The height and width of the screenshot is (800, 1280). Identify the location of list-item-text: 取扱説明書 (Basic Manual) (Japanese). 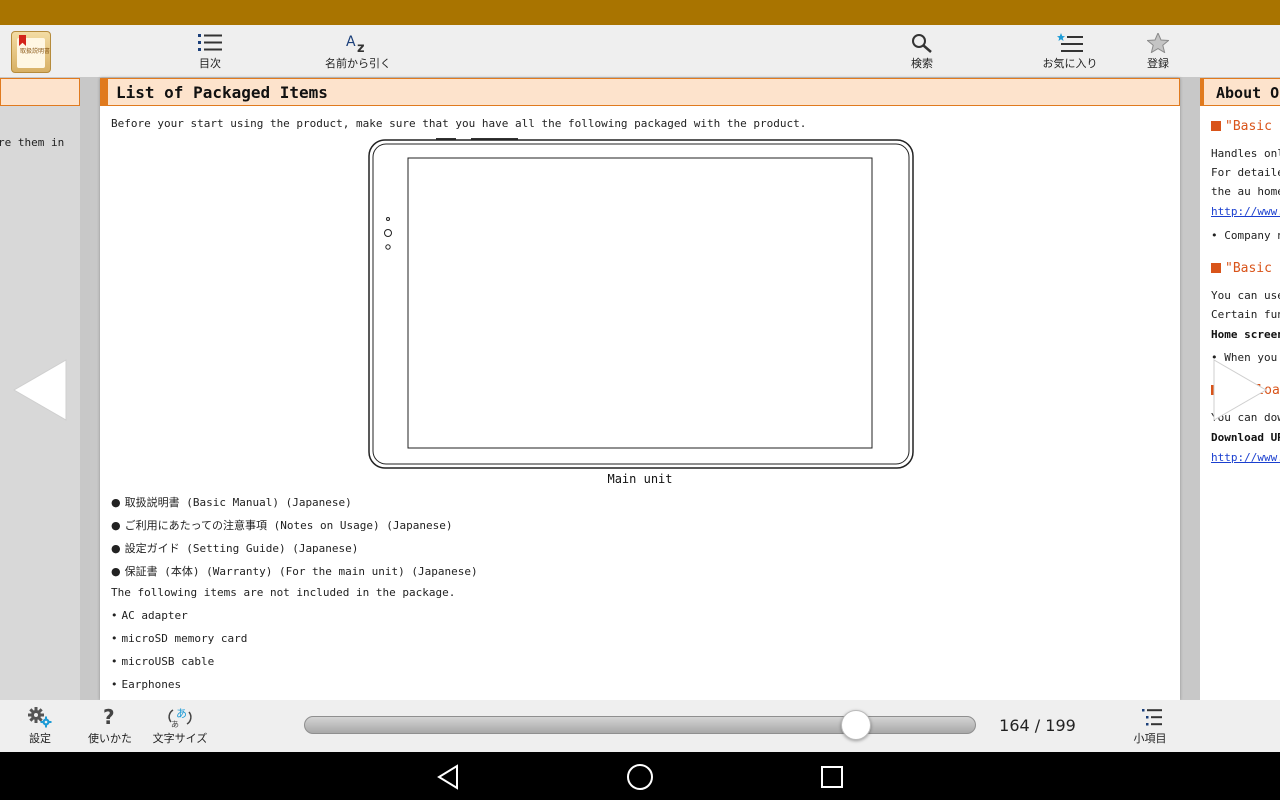
(238, 502).